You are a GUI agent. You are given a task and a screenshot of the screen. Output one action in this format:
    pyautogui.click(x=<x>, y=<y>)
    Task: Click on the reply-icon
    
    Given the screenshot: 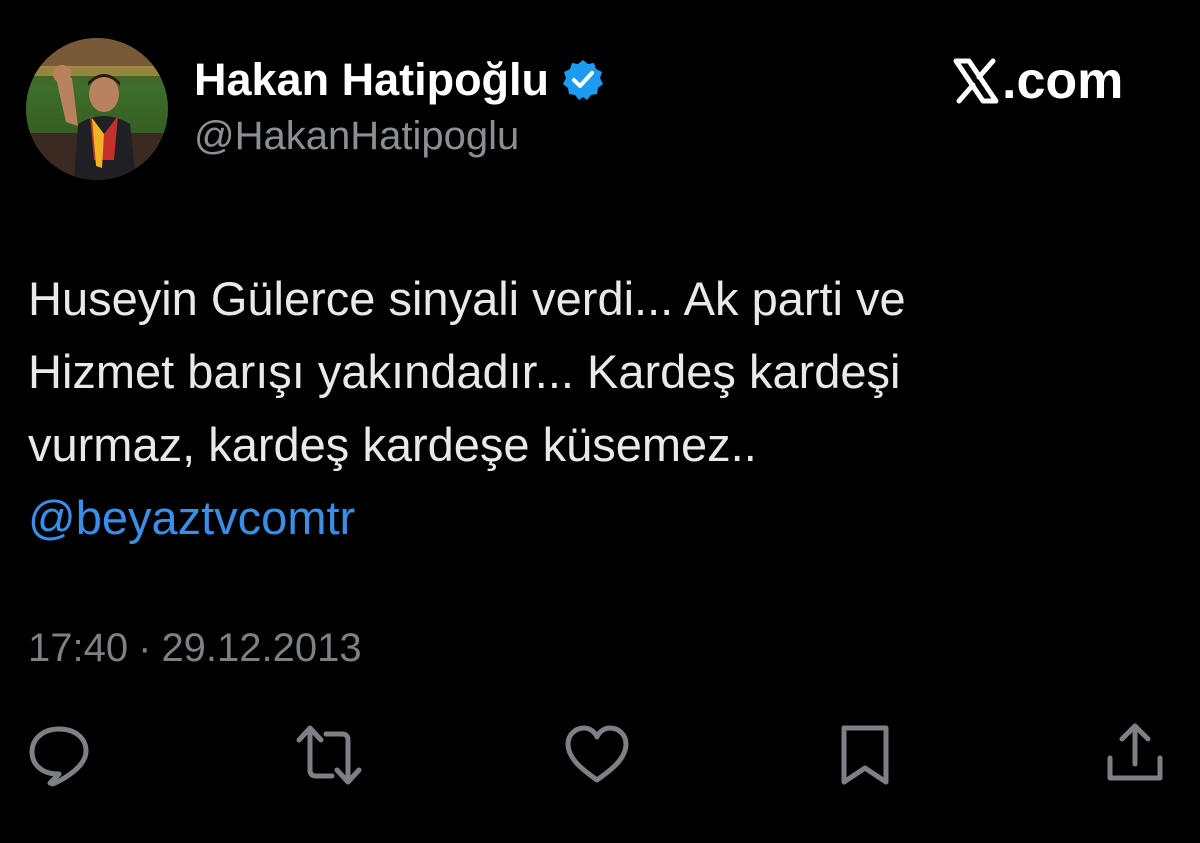 What is the action you would take?
    pyautogui.click(x=59, y=756)
    